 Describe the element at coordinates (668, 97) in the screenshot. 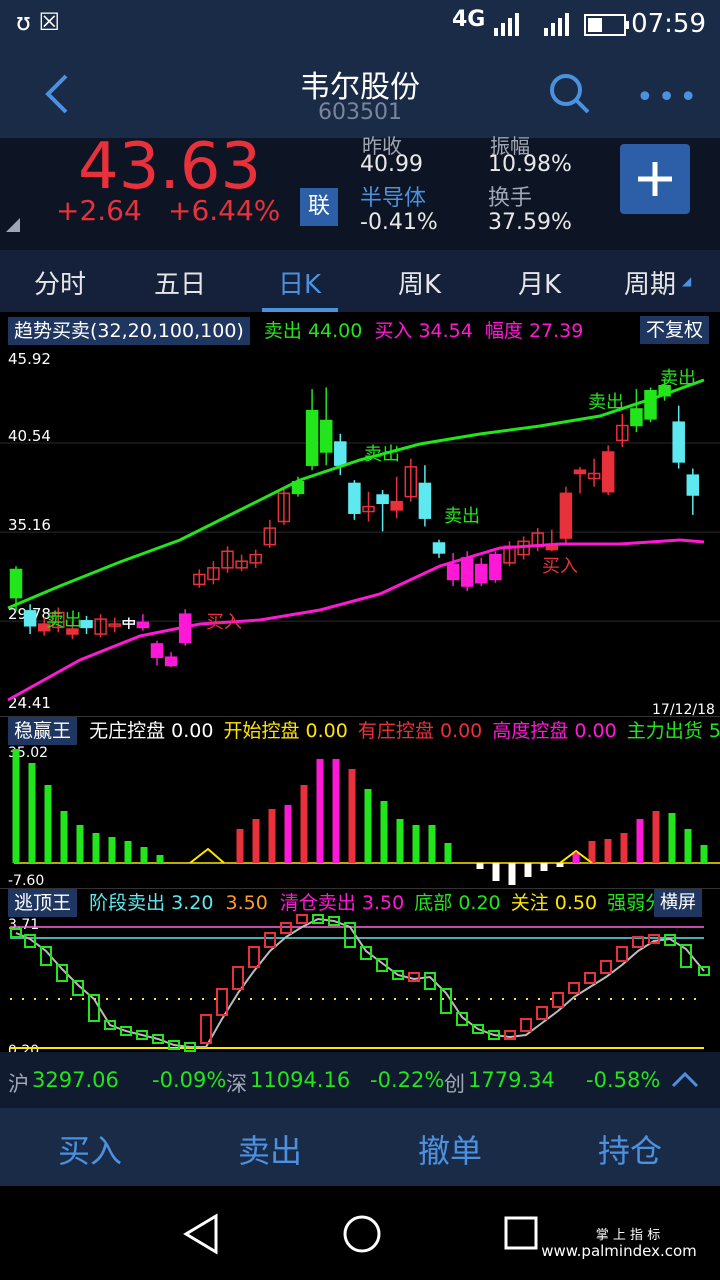

I see `more-icon: •••` at that location.